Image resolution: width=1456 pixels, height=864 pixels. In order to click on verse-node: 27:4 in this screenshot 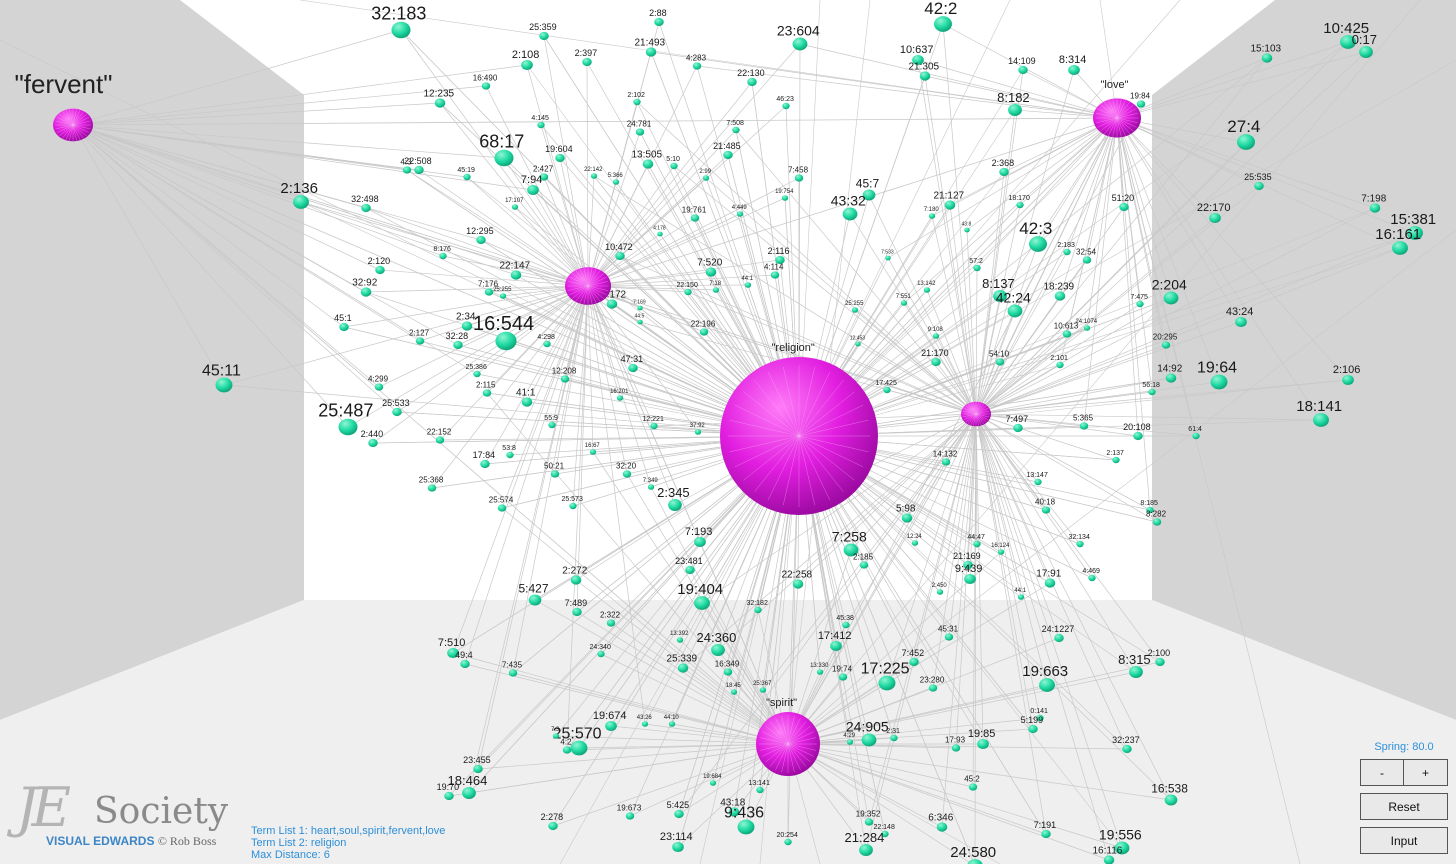, I will do `click(1243, 133)`.